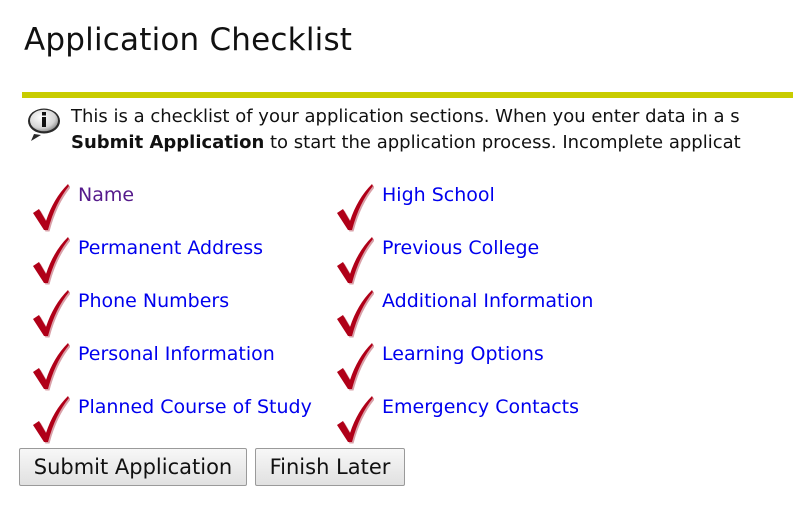  Describe the element at coordinates (460, 248) in the screenshot. I see `checklist-link-previous-college: Previous College` at that location.